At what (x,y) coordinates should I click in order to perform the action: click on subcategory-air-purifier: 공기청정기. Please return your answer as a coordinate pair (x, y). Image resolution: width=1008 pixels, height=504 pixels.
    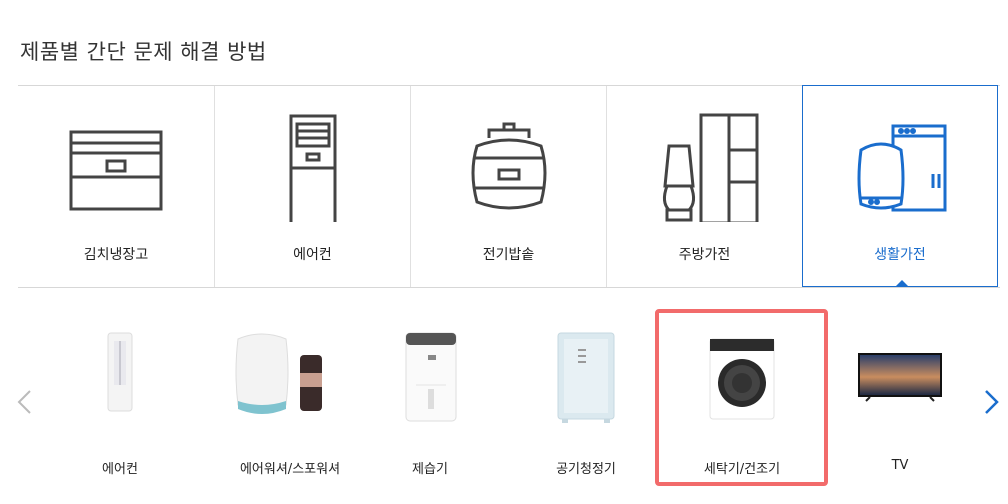
    Looking at the image, I should click on (586, 390).